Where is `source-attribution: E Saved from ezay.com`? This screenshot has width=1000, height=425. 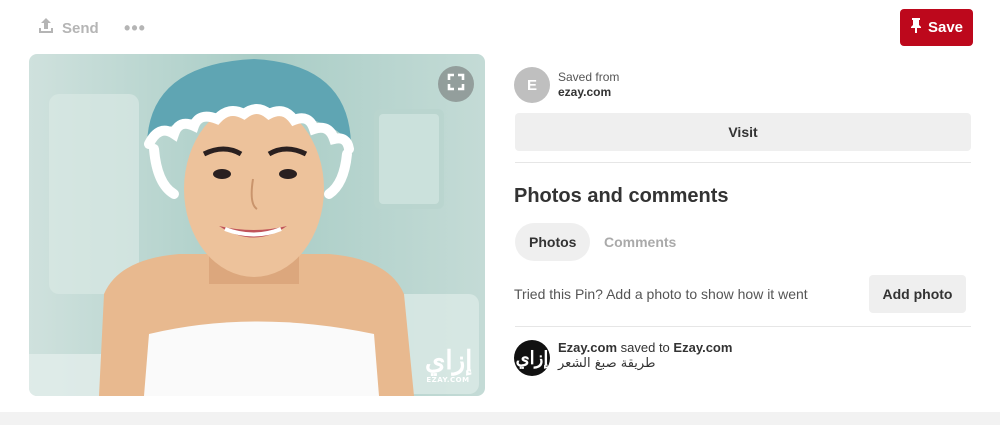
source-attribution: E Saved from ezay.com is located at coordinates (566, 85).